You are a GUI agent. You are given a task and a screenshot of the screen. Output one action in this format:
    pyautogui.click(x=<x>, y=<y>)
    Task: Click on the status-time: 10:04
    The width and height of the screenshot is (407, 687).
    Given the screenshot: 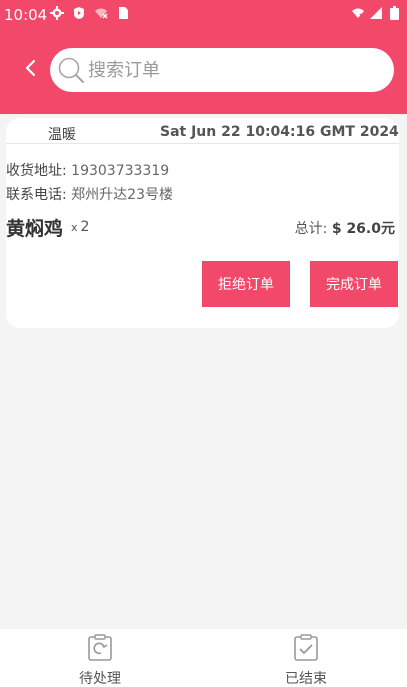 What is the action you would take?
    pyautogui.click(x=26, y=15)
    